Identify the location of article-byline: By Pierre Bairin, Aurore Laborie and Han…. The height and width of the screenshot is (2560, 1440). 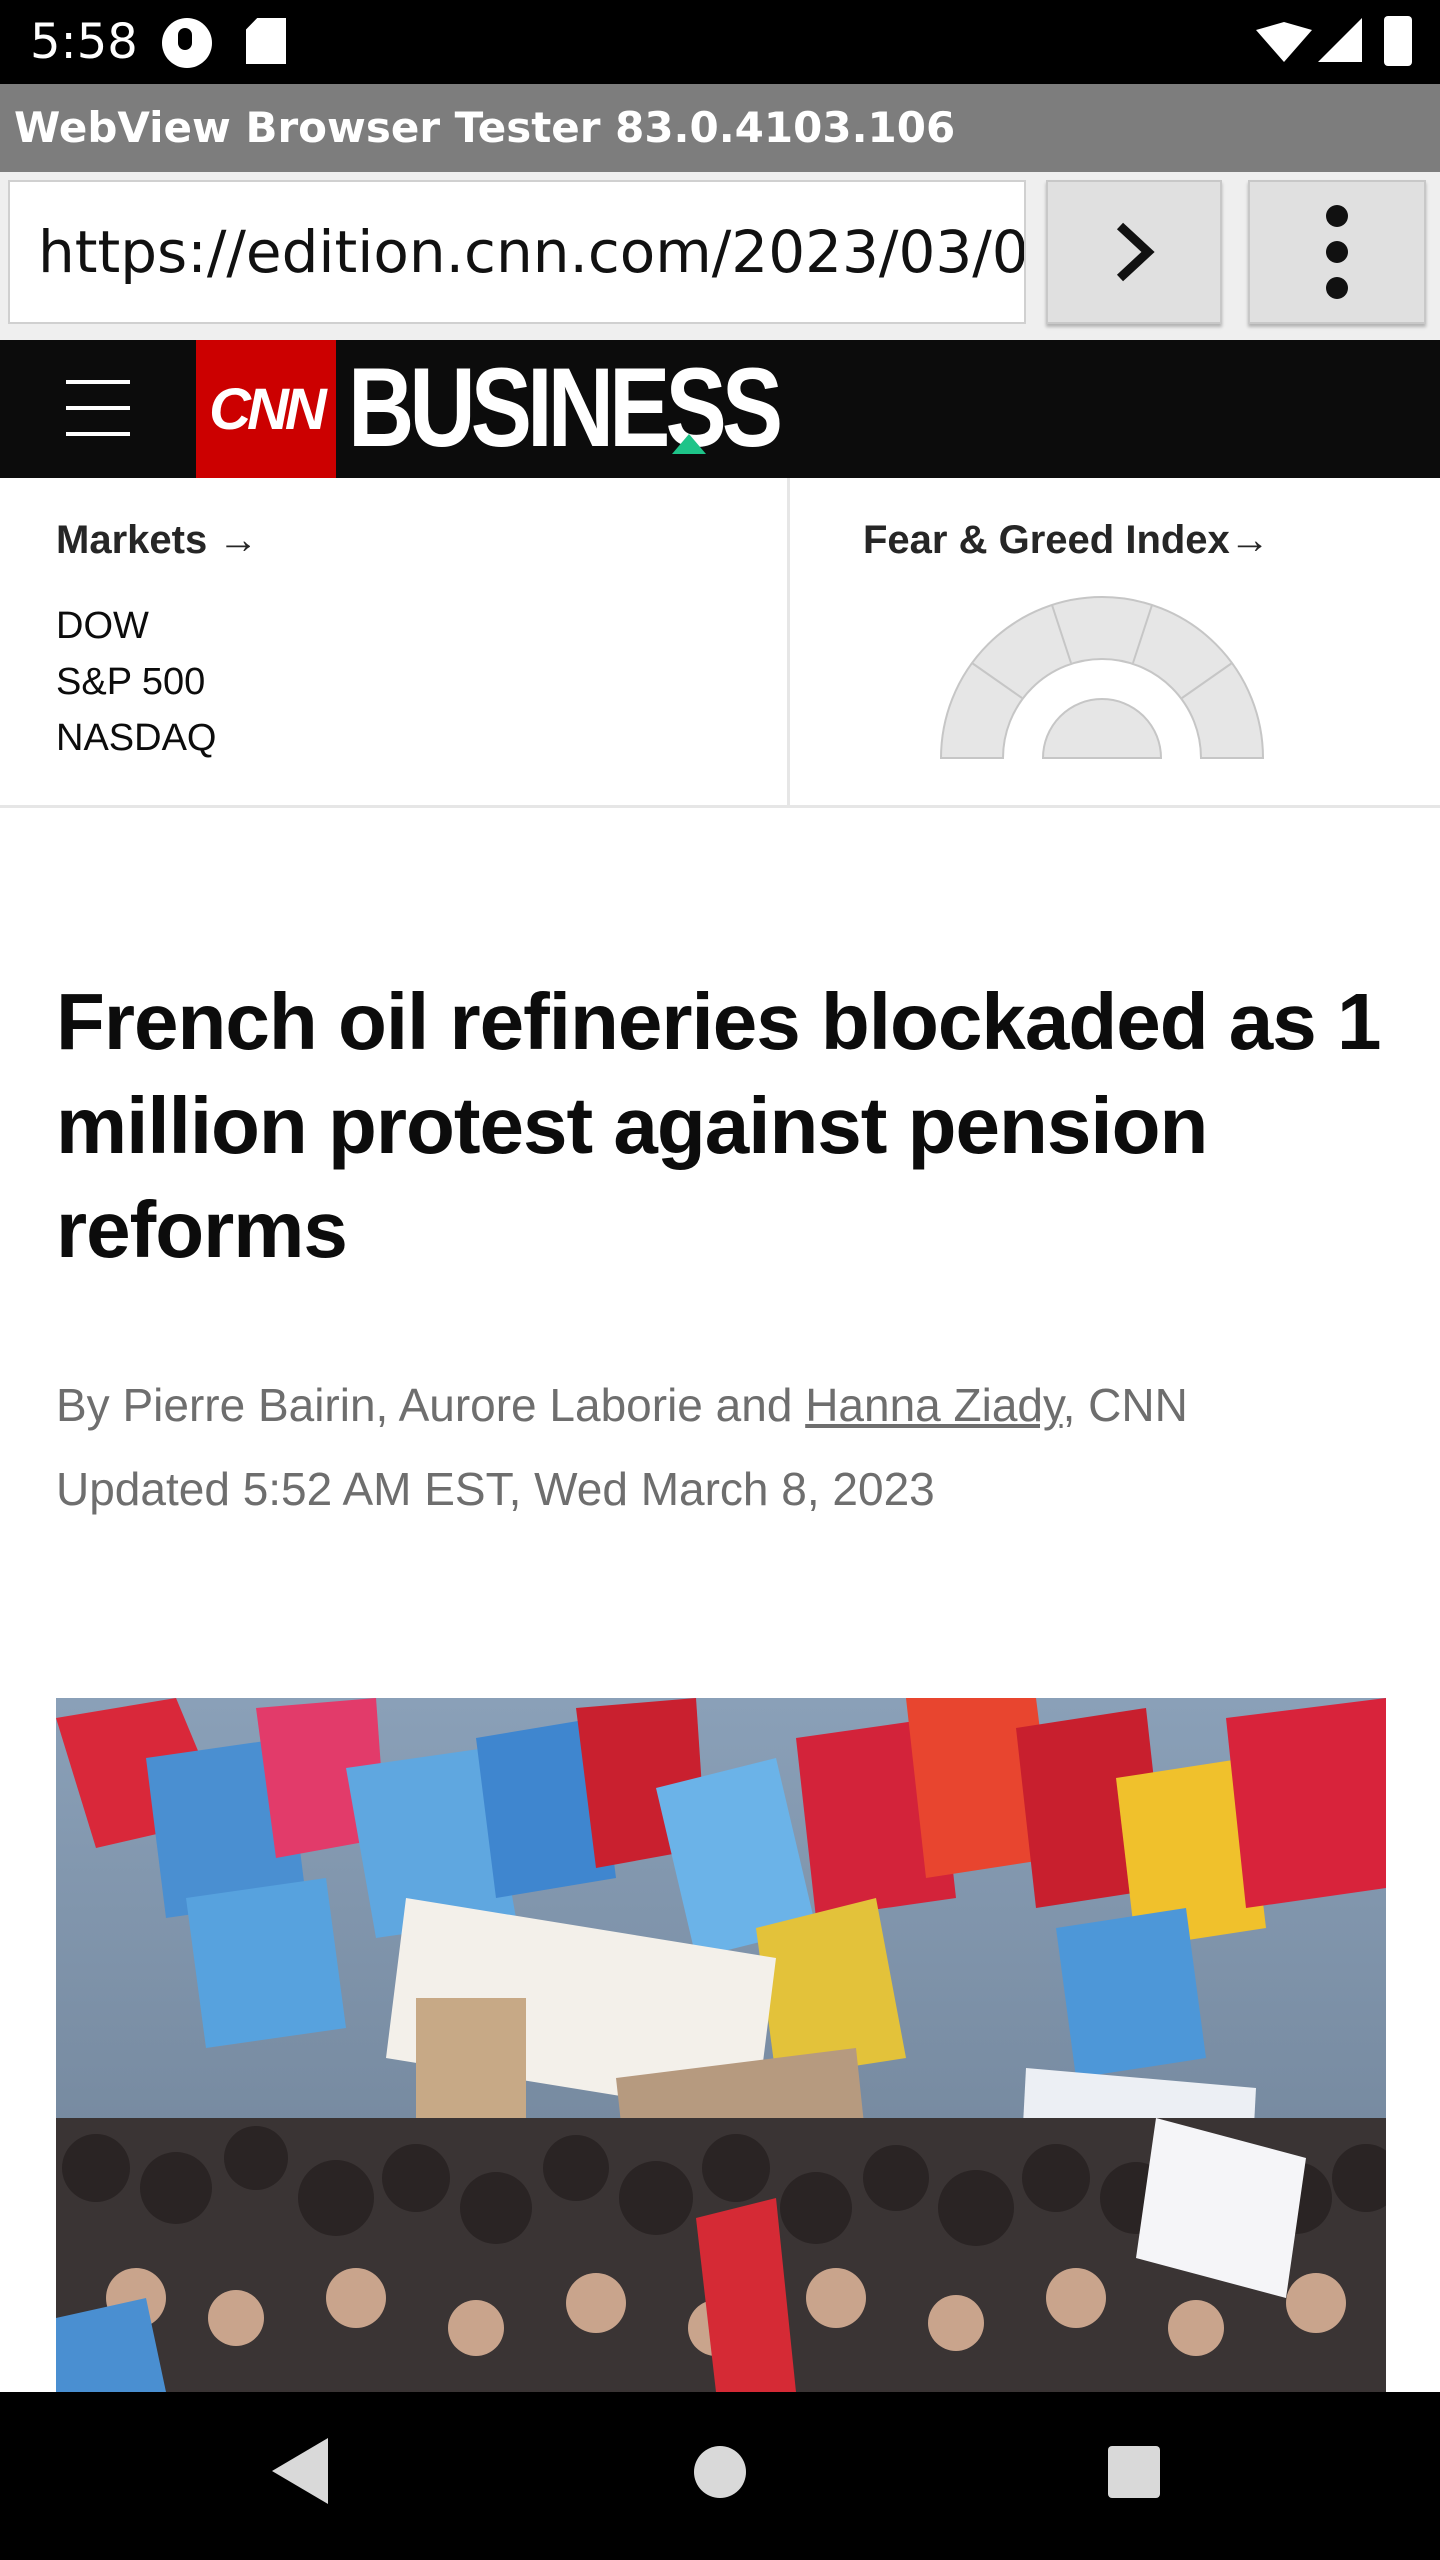
(622, 1405).